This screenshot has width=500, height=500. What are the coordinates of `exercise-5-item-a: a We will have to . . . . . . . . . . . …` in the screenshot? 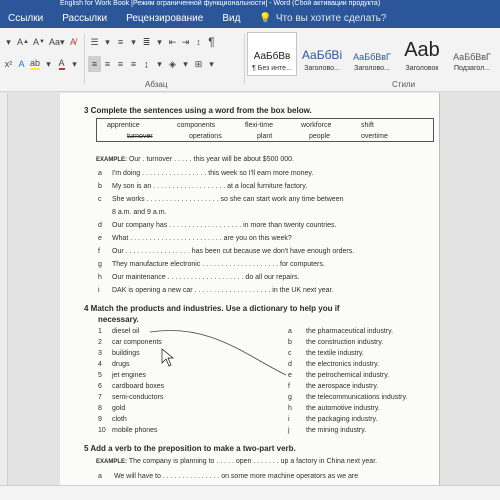 It's located at (228, 476).